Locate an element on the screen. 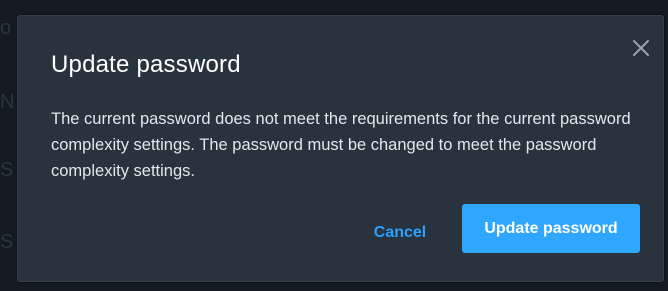 The image size is (668, 291). close-button is located at coordinates (641, 48).